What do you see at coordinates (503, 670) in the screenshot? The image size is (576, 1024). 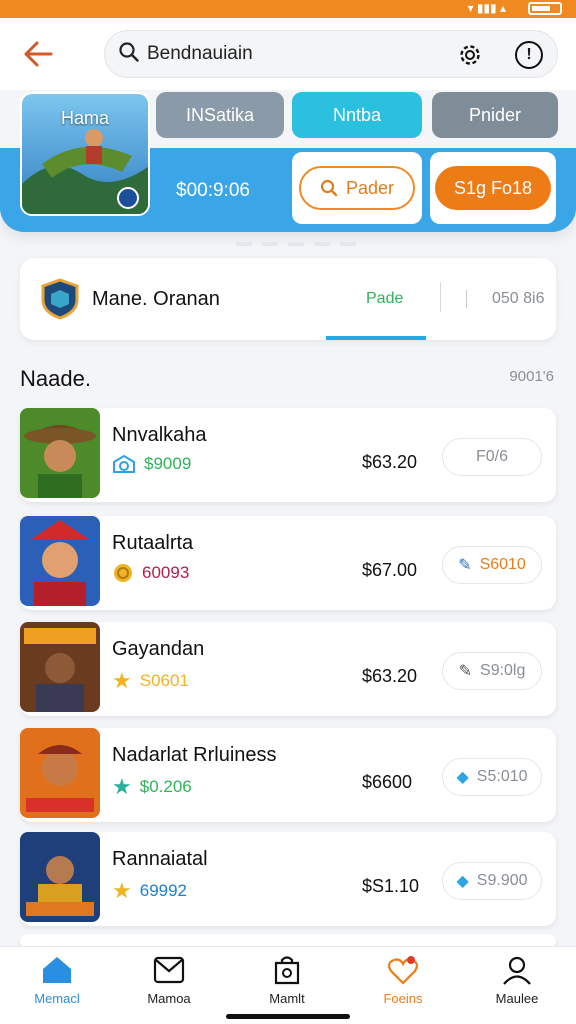 I see `item-action-label: S9:0lg` at bounding box center [503, 670].